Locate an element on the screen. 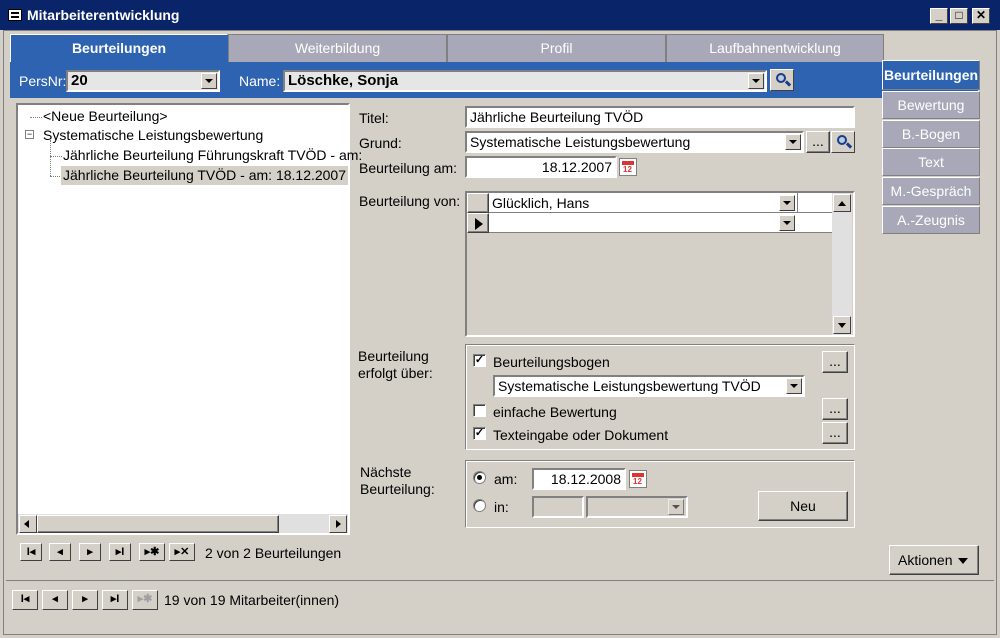 Image resolution: width=1000 pixels, height=638 pixels. erfolgt-label-2: erfolgt über: is located at coordinates (395, 373).